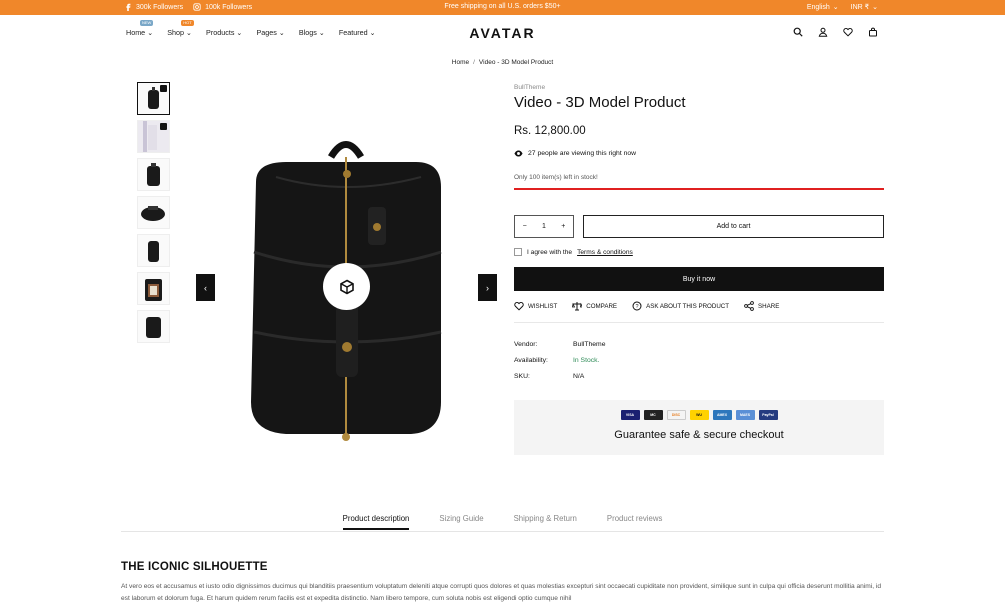 This screenshot has height=603, width=1005. Describe the element at coordinates (798, 32) in the screenshot. I see `search-icon` at that location.